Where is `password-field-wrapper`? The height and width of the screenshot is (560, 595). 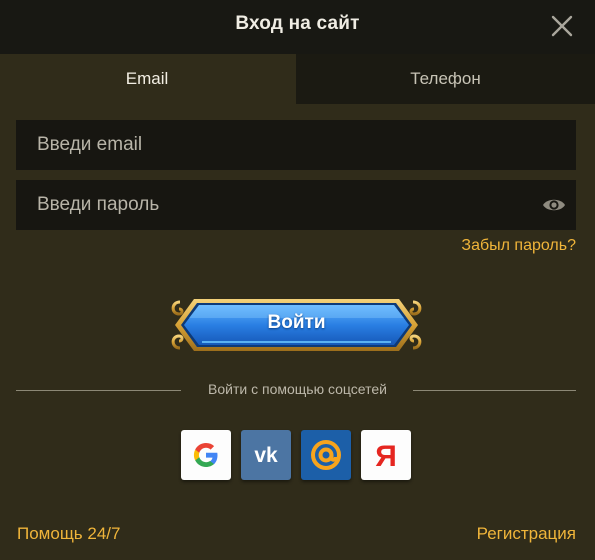 password-field-wrapper is located at coordinates (296, 205).